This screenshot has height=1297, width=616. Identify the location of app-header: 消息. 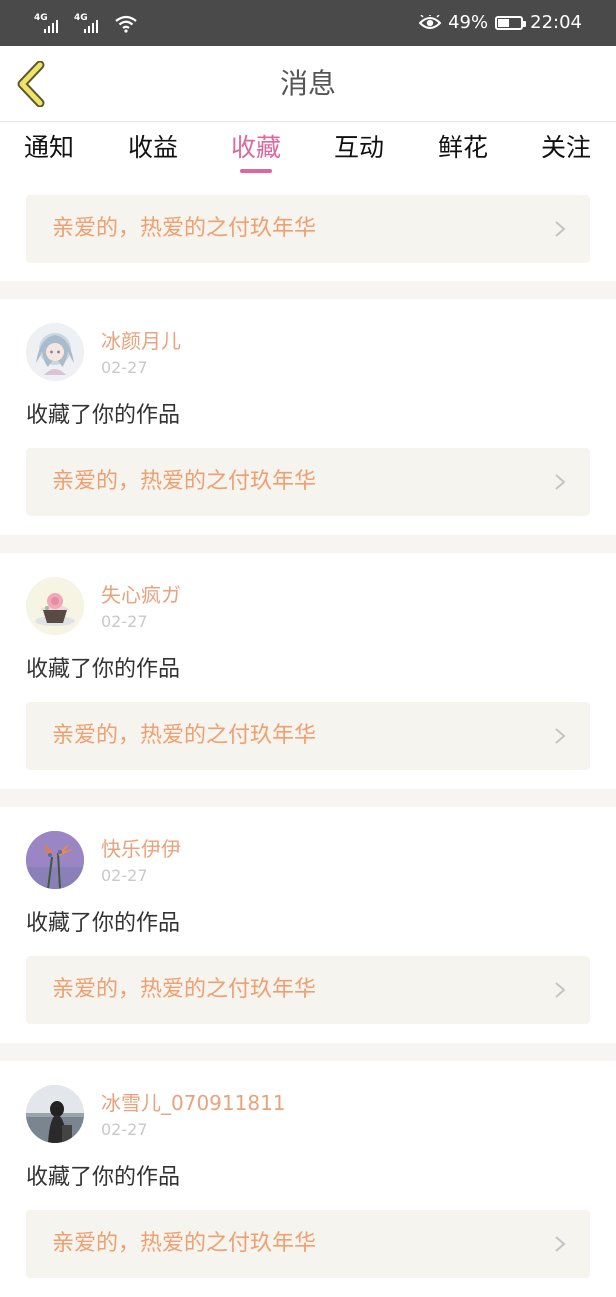
(308, 84).